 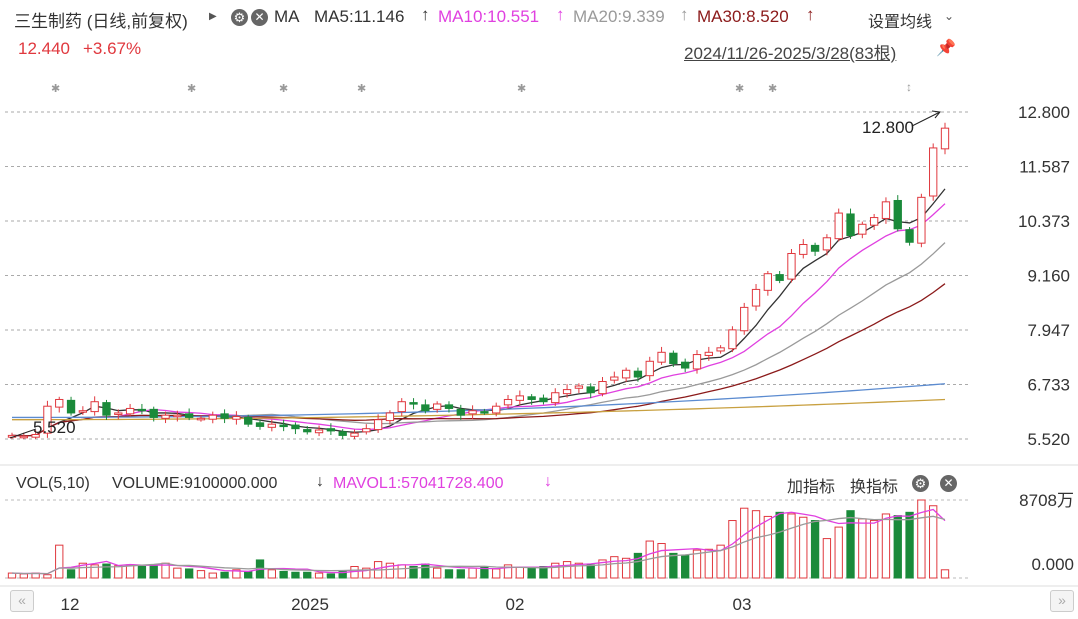 What do you see at coordinates (1044, 221) in the screenshot?
I see `y-tick-label: 10.373` at bounding box center [1044, 221].